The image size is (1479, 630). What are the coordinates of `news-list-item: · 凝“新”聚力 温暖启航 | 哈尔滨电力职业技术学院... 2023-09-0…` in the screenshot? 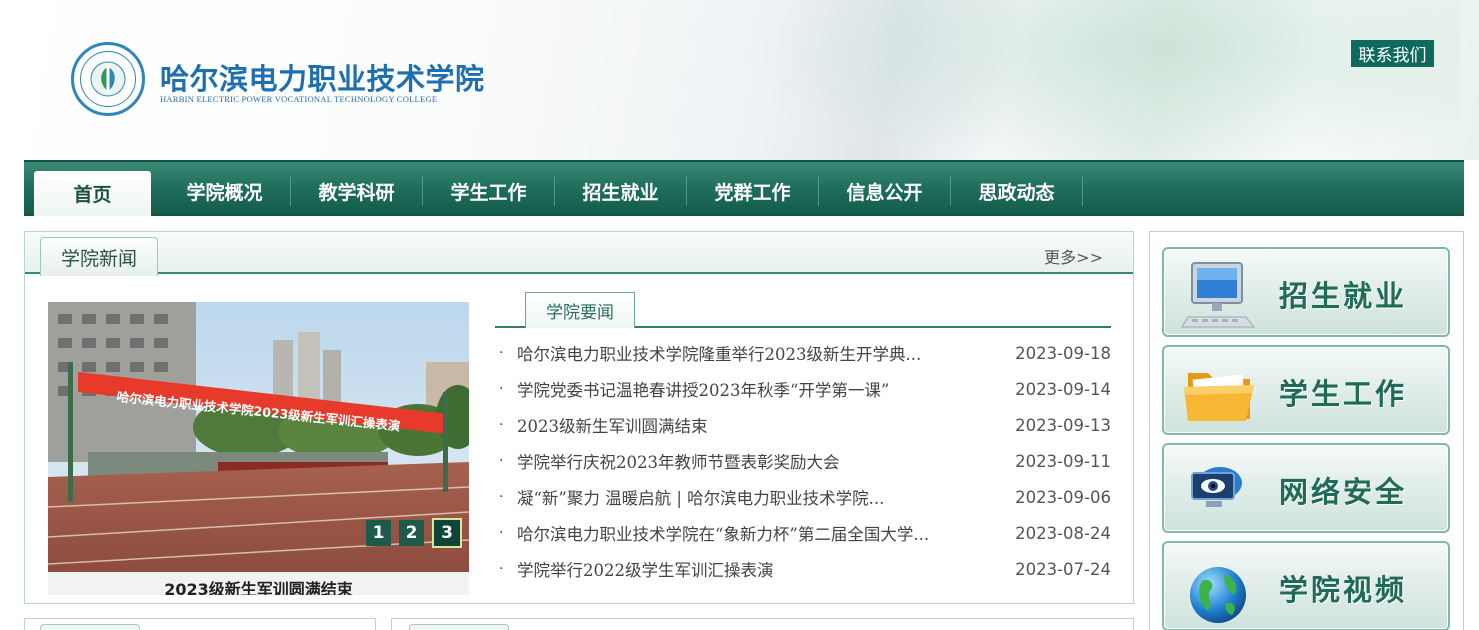 It's located at (805, 497).